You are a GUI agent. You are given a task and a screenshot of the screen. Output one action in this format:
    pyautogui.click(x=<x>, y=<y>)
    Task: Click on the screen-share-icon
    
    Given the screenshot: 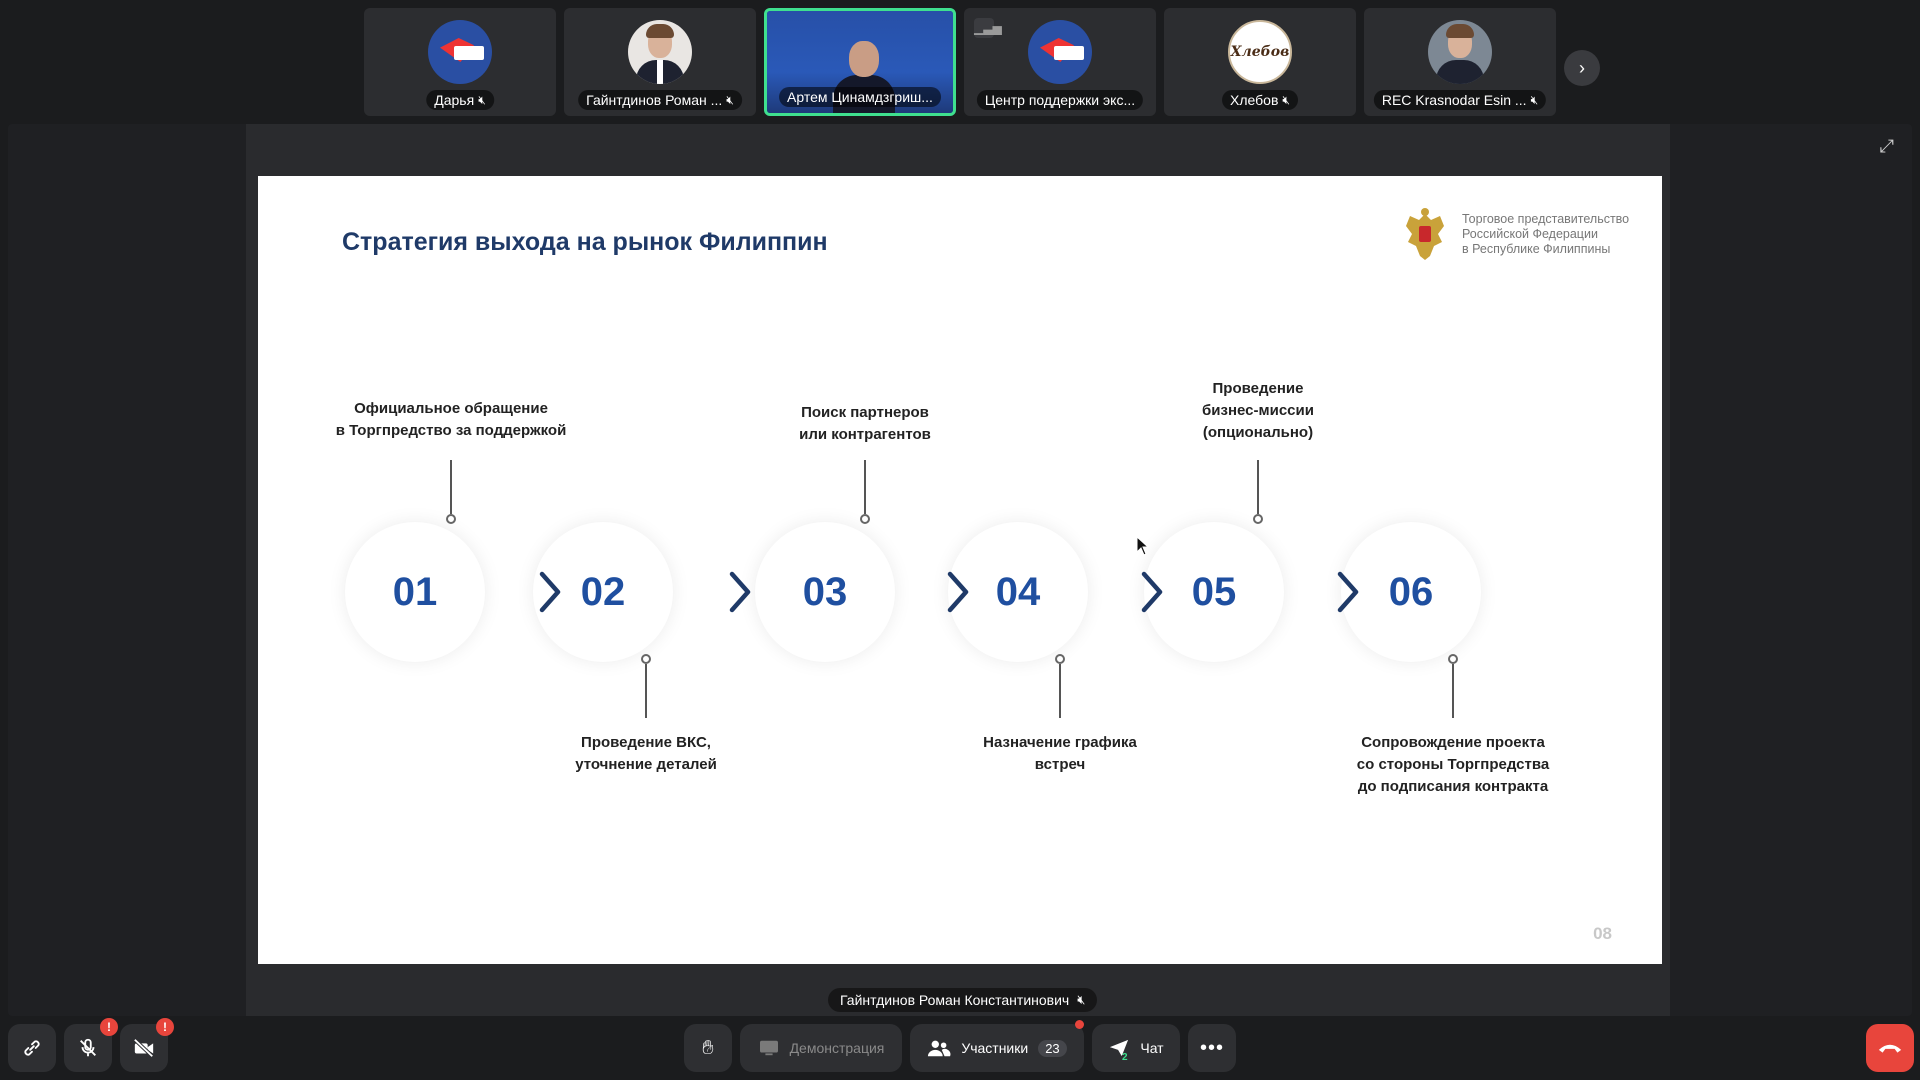 What is the action you would take?
    pyautogui.click(x=768, y=1048)
    